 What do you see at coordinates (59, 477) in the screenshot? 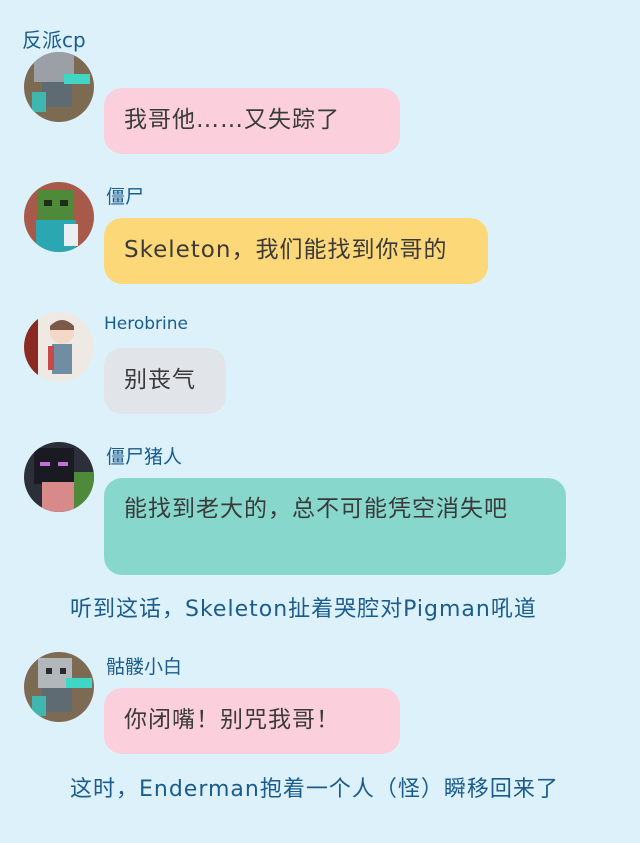
I see `zombie-pigman-avatar` at bounding box center [59, 477].